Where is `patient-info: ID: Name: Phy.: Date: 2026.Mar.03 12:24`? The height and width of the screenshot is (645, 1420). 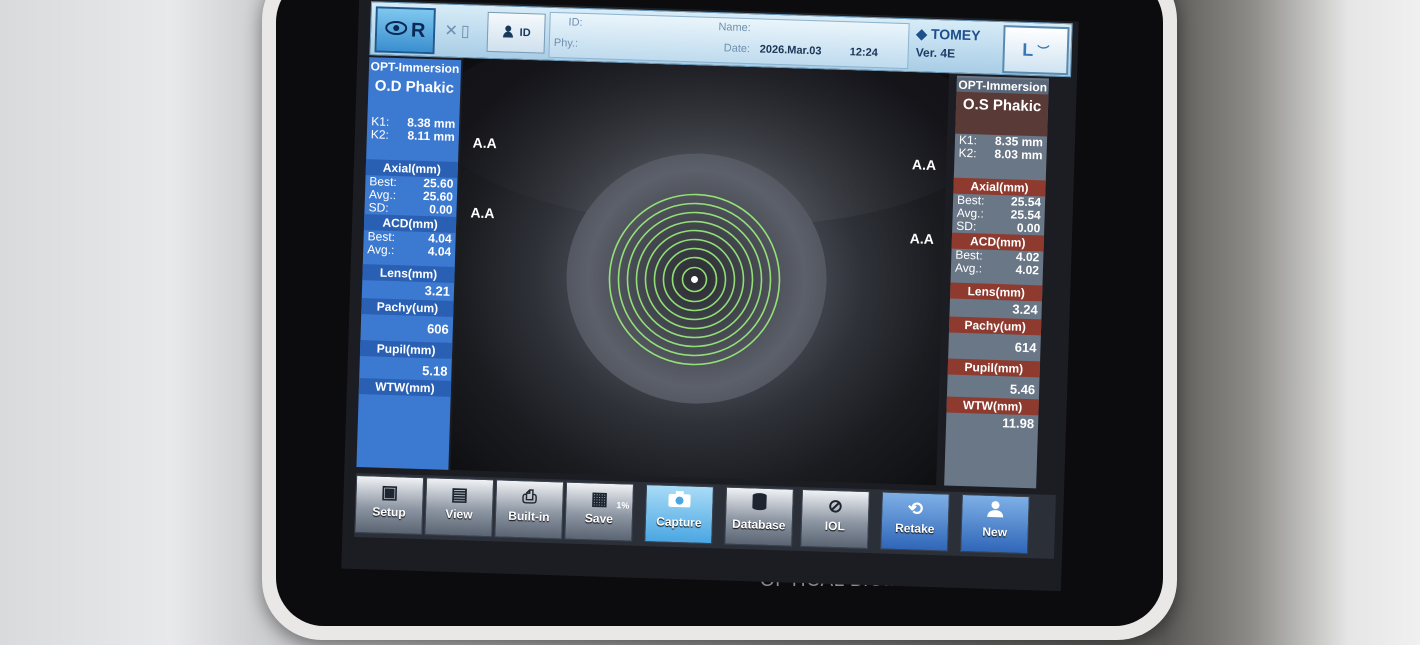
patient-info: ID: Name: Phy.: Date: 2026.Mar.03 12:24 is located at coordinates (729, 40).